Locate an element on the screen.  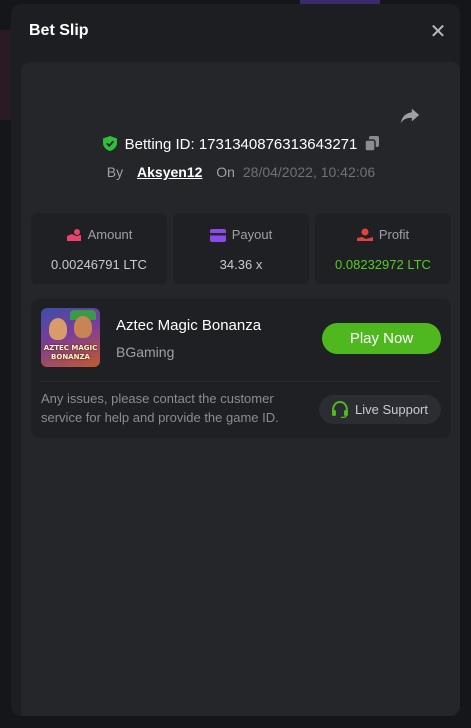
game-thumbnail: AZTEC MAGIC BONANZA is located at coordinates (70, 337).